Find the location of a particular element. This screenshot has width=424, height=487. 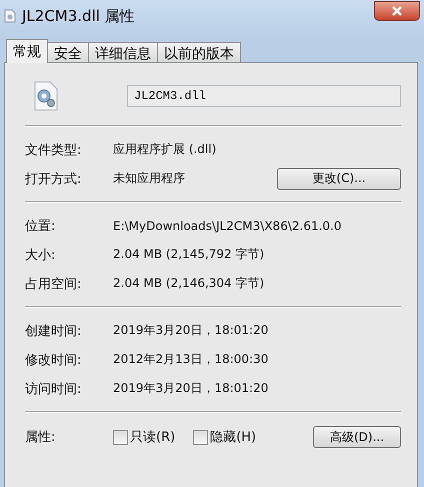

gear-file-icon is located at coordinates (46, 96).